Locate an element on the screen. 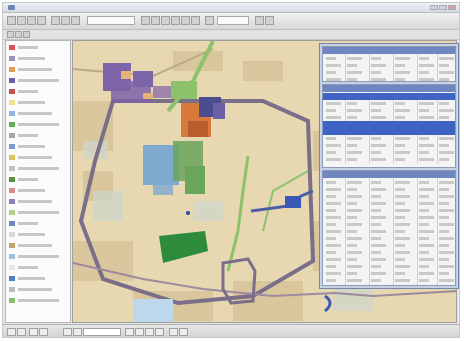  copy-icon is located at coordinates (65, 20).